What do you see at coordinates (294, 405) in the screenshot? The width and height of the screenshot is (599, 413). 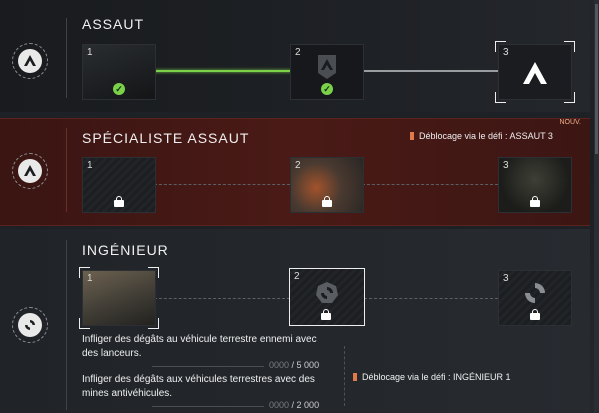 I see `challenge-progress: 0000 / 2 000` at bounding box center [294, 405].